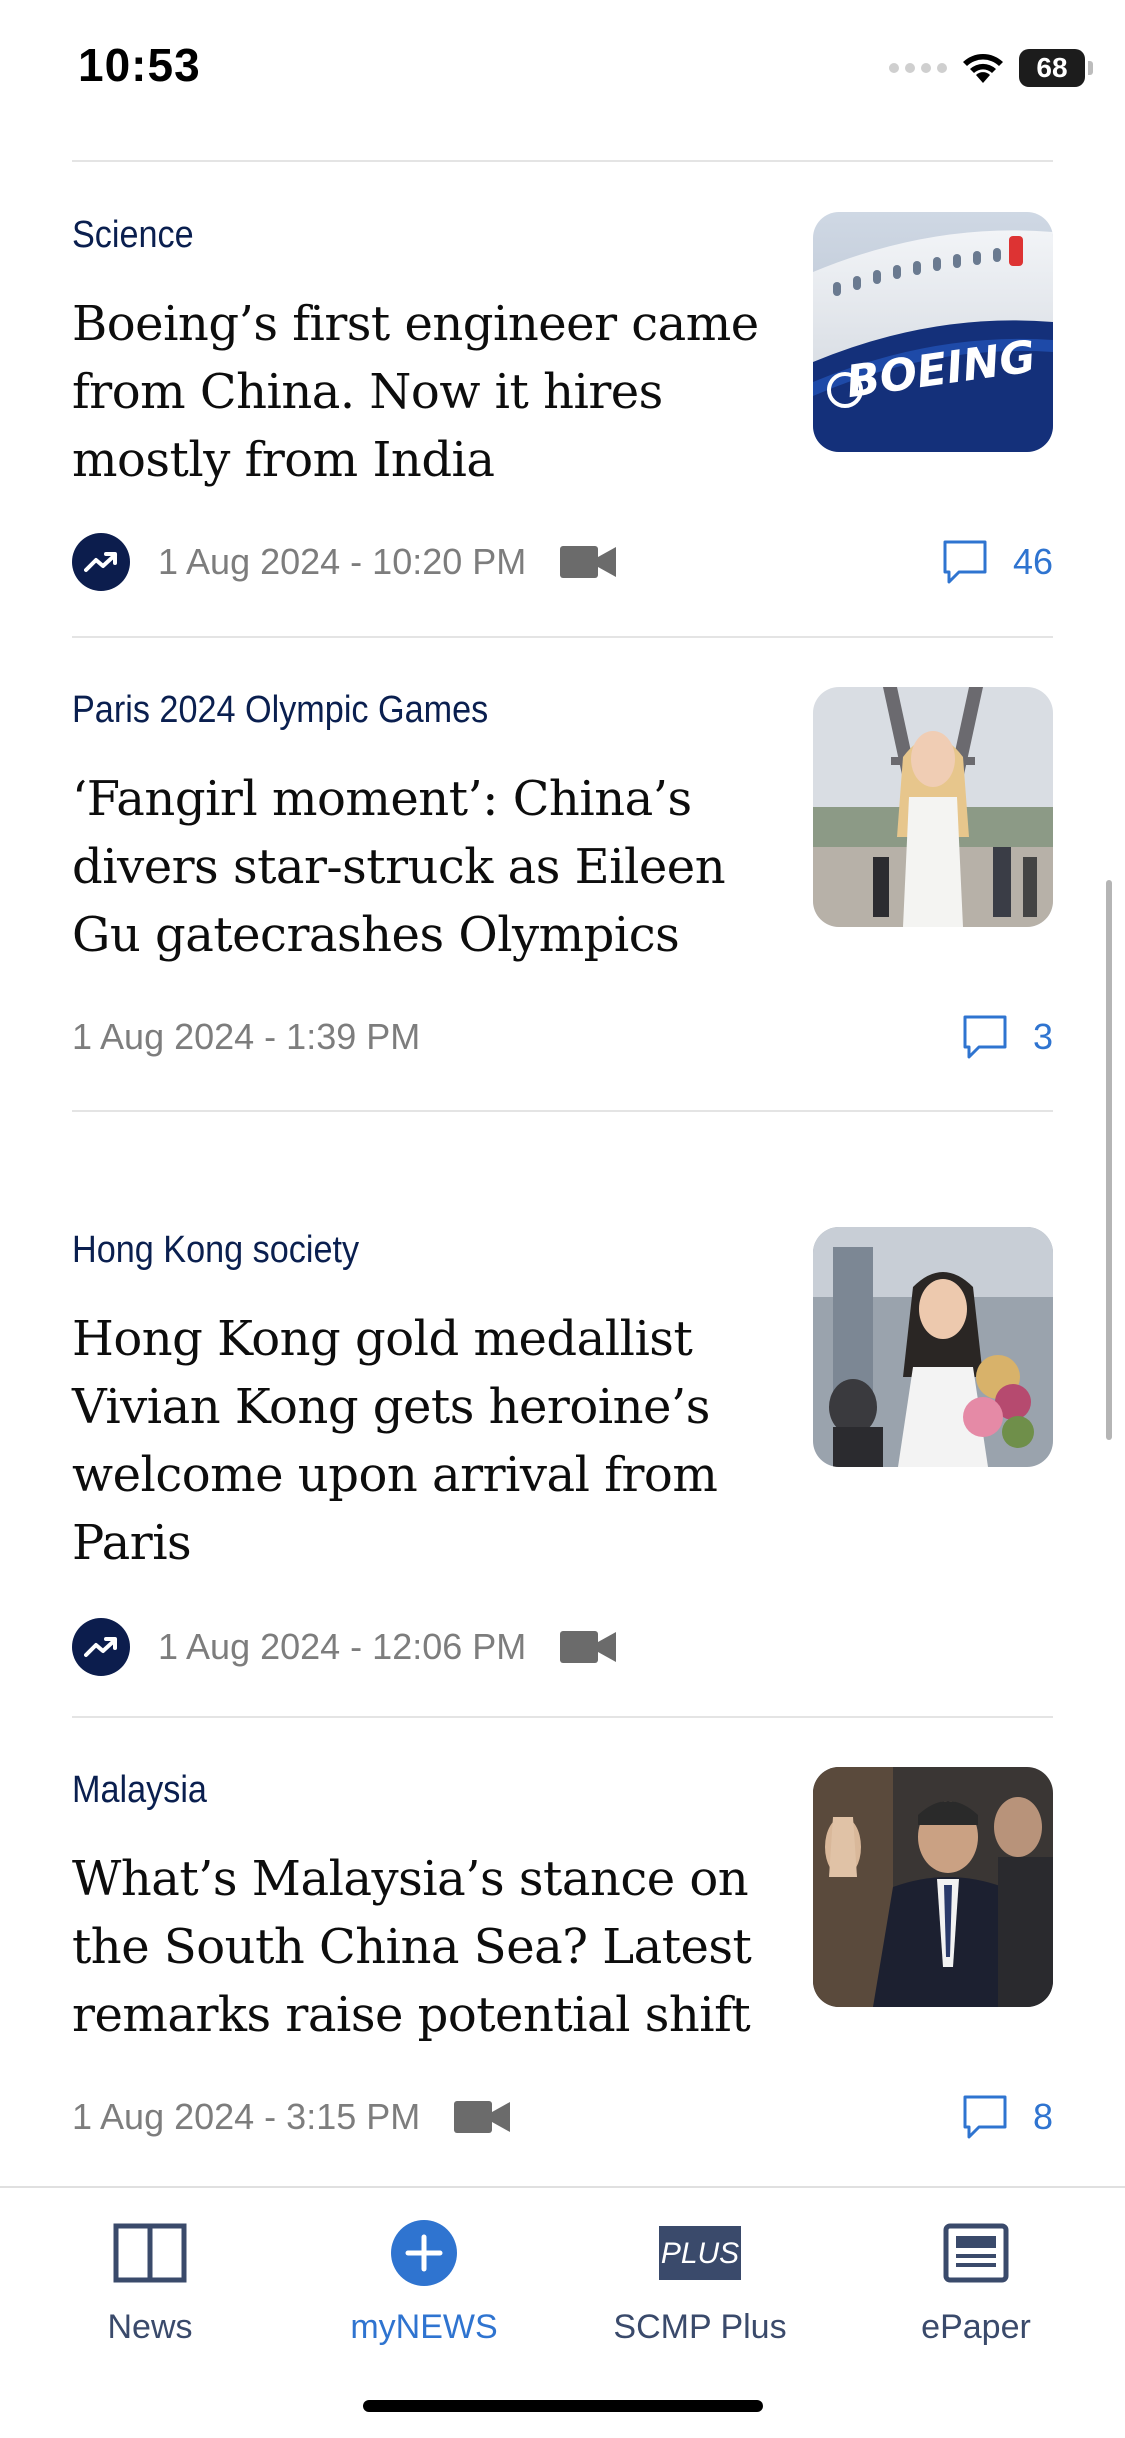 The image size is (1125, 2438). I want to click on battery-icon: 68, so click(1056, 68).